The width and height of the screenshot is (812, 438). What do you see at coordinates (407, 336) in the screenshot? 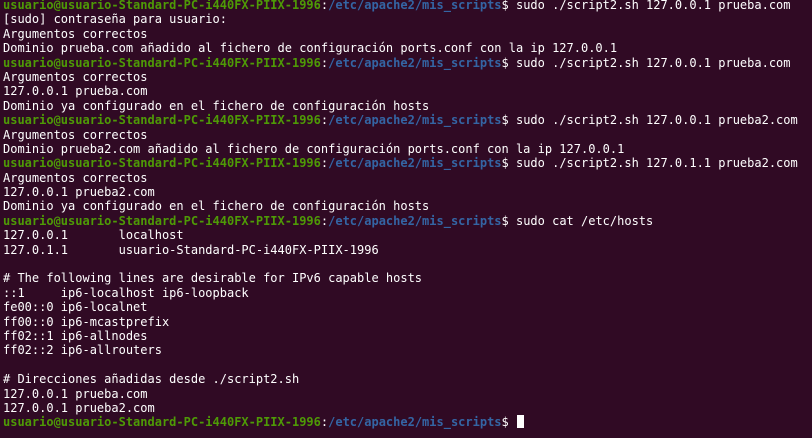
I see `output-line: ff02::1 ip6-allnodes` at bounding box center [407, 336].